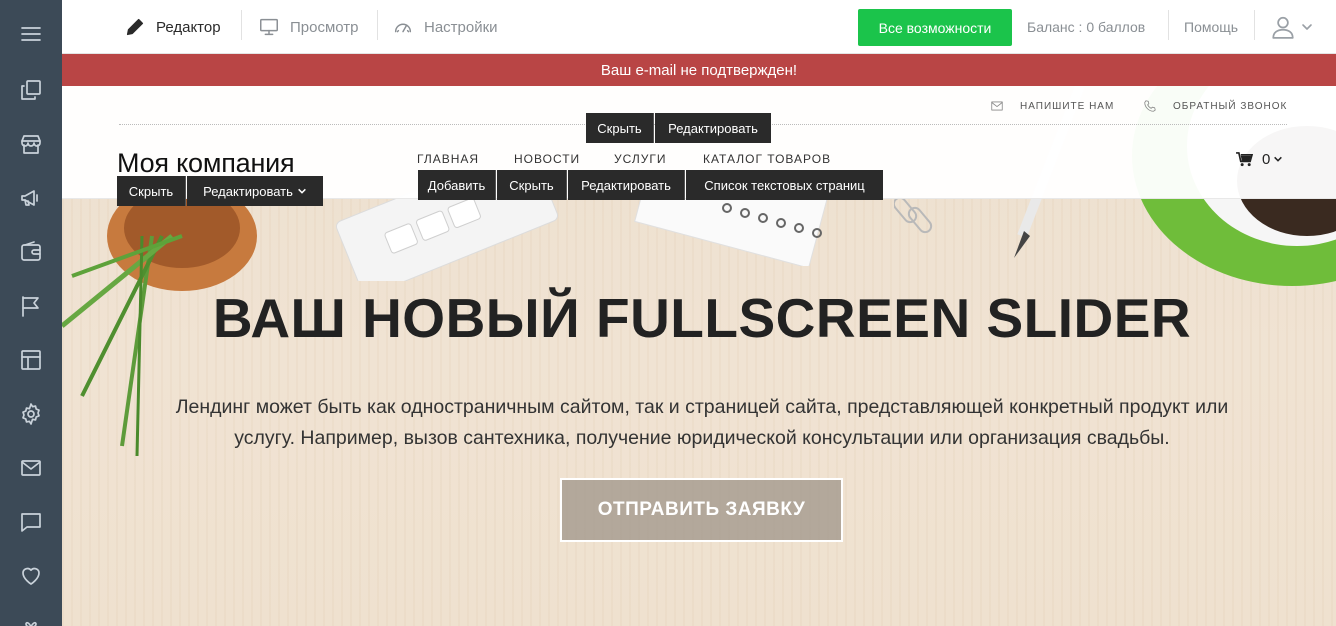 This screenshot has width=1336, height=626. I want to click on cart-button: 0, so click(1264, 159).